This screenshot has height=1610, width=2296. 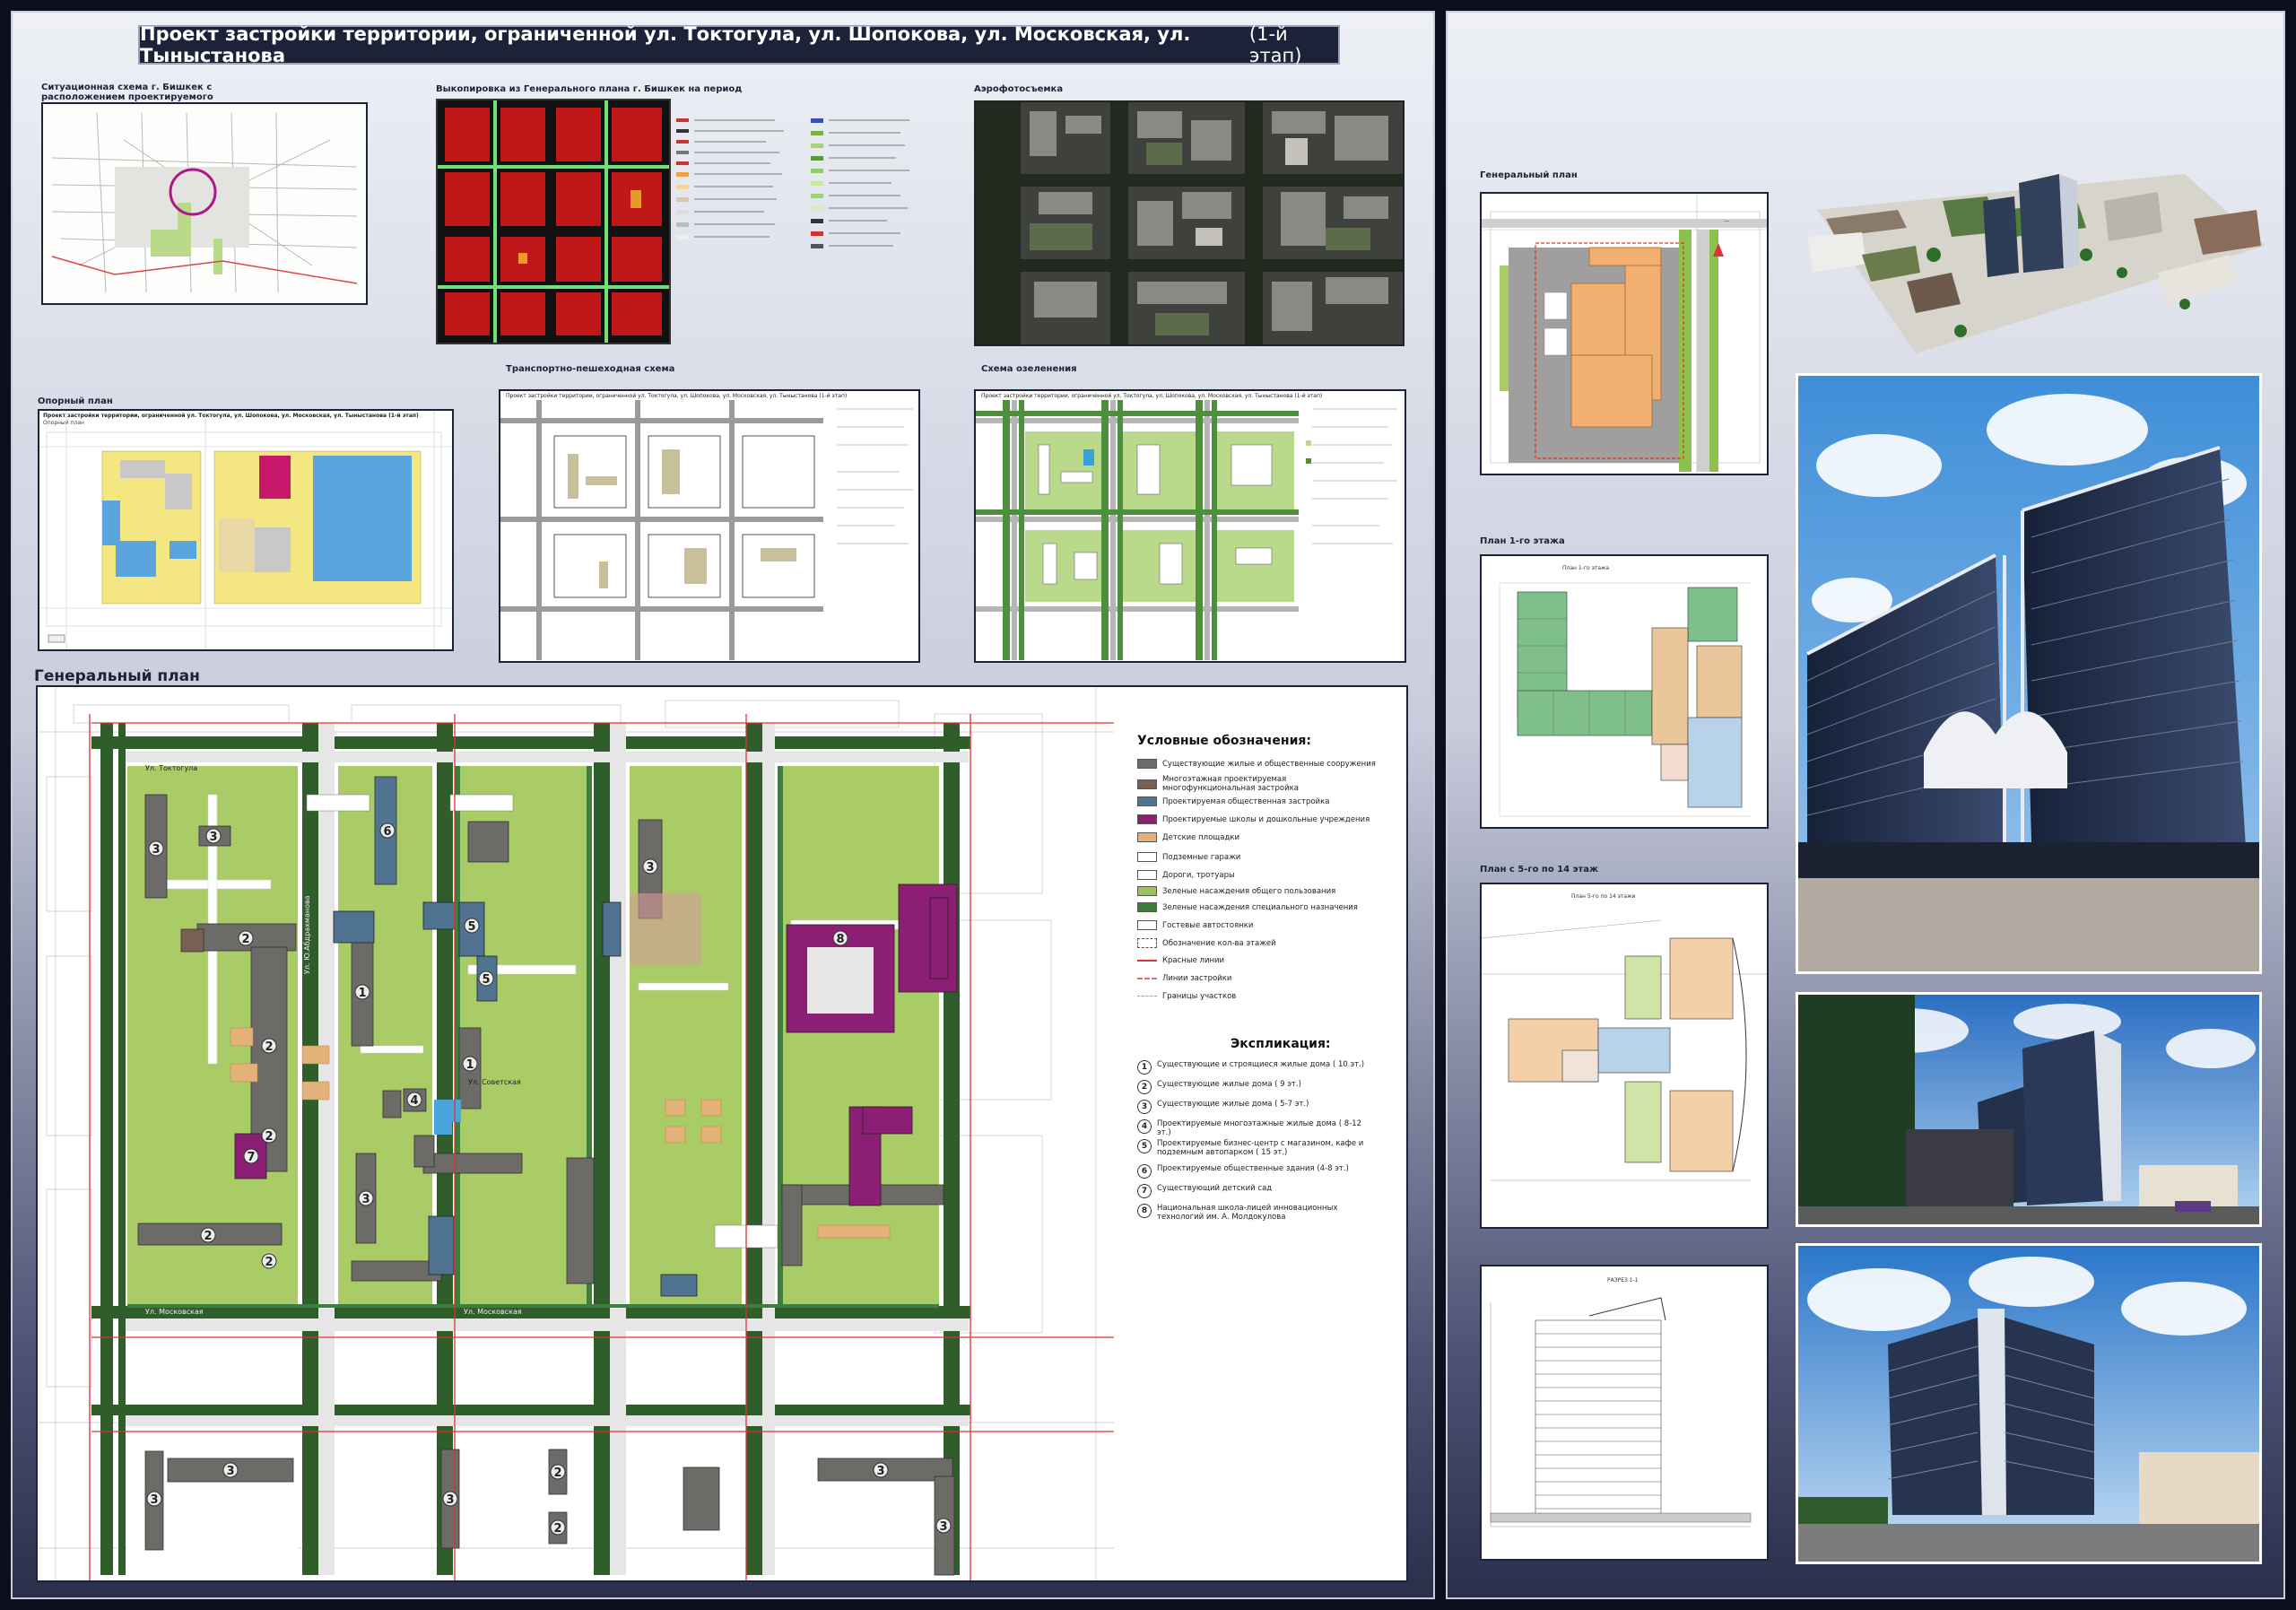 What do you see at coordinates (2041, 254) in the screenshot?
I see `aerial-rendering` at bounding box center [2041, 254].